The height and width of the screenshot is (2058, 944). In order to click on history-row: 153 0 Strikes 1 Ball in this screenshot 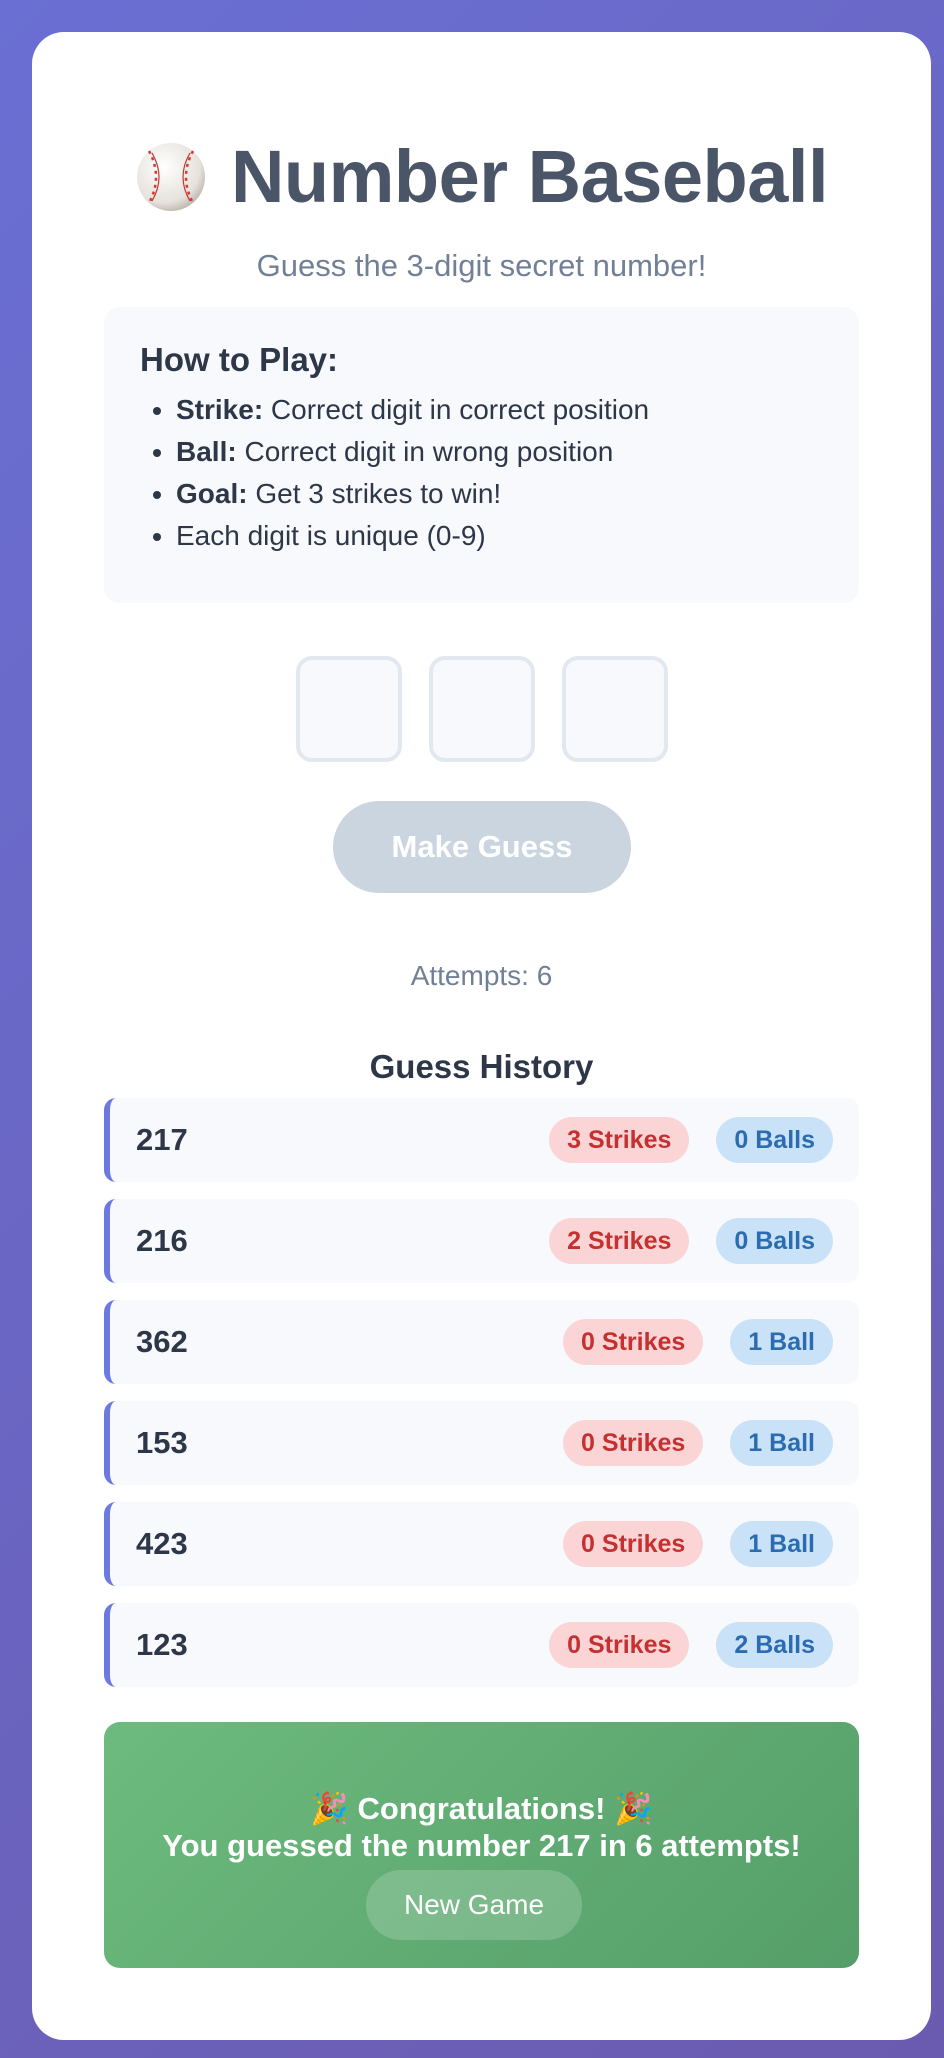, I will do `click(481, 1443)`.